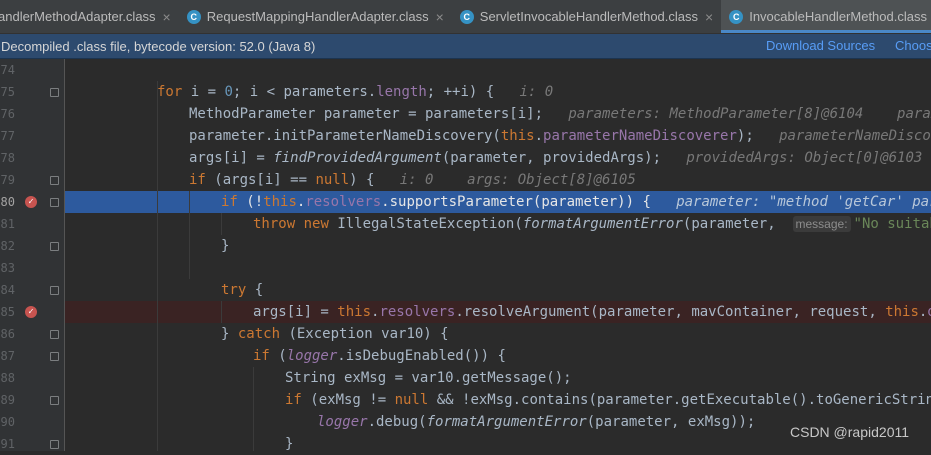  Describe the element at coordinates (7, 378) in the screenshot. I see `line-number: 88` at that location.